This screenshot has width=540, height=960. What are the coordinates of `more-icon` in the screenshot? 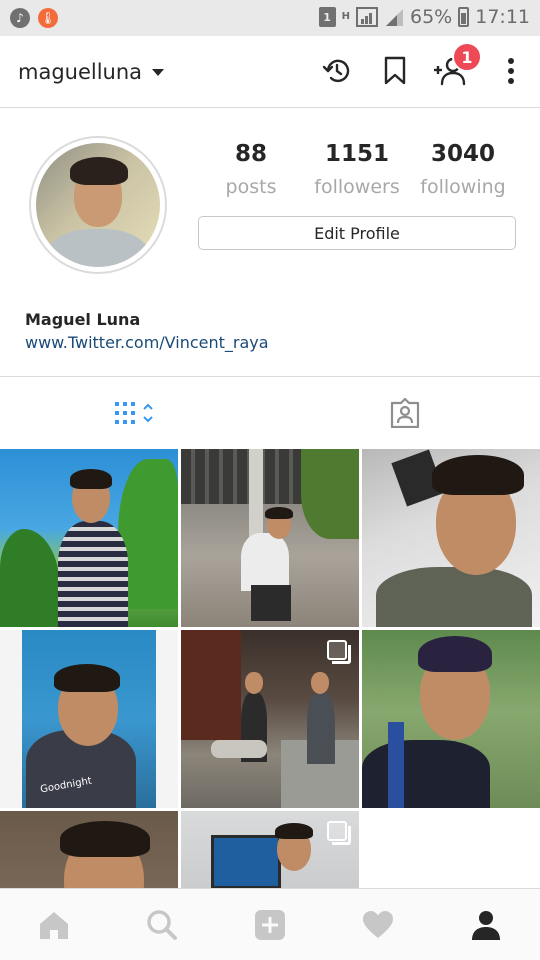 It's located at (511, 71).